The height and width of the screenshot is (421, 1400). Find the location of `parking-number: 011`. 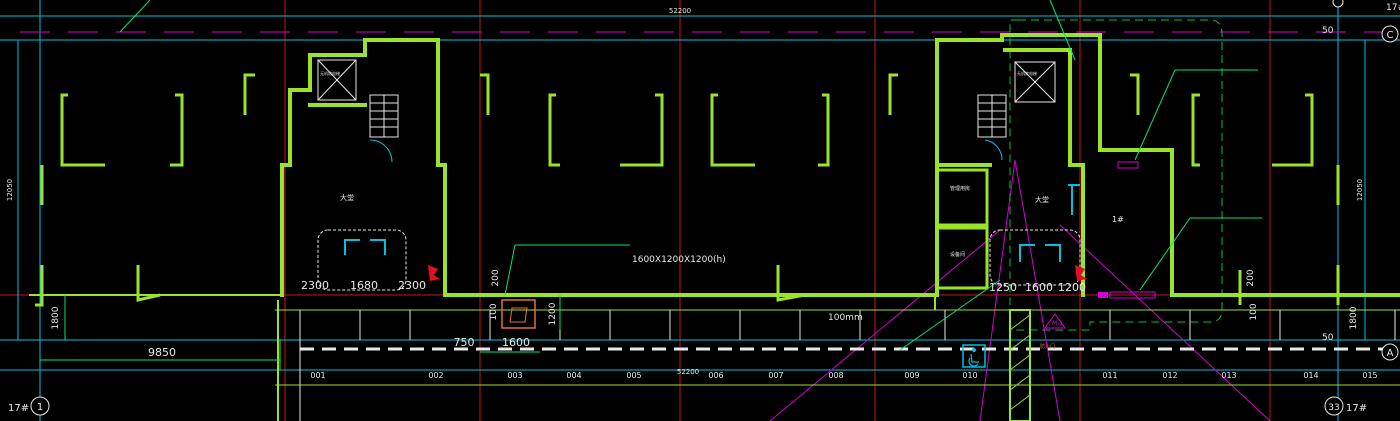

parking-number: 011 is located at coordinates (1109, 375).